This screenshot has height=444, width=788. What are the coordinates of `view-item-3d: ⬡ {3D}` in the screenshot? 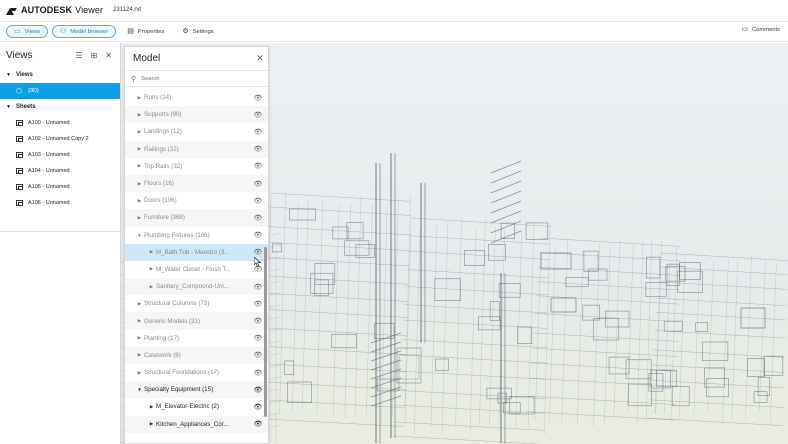 It's located at (60, 91).